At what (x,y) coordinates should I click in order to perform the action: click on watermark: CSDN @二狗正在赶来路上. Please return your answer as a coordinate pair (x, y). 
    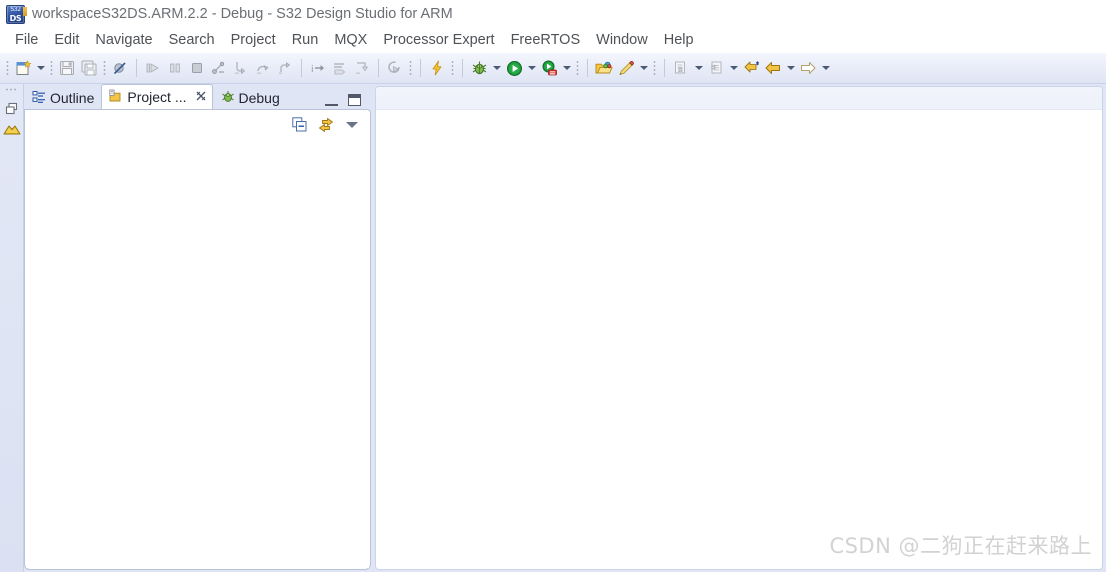
    Looking at the image, I should click on (960, 546).